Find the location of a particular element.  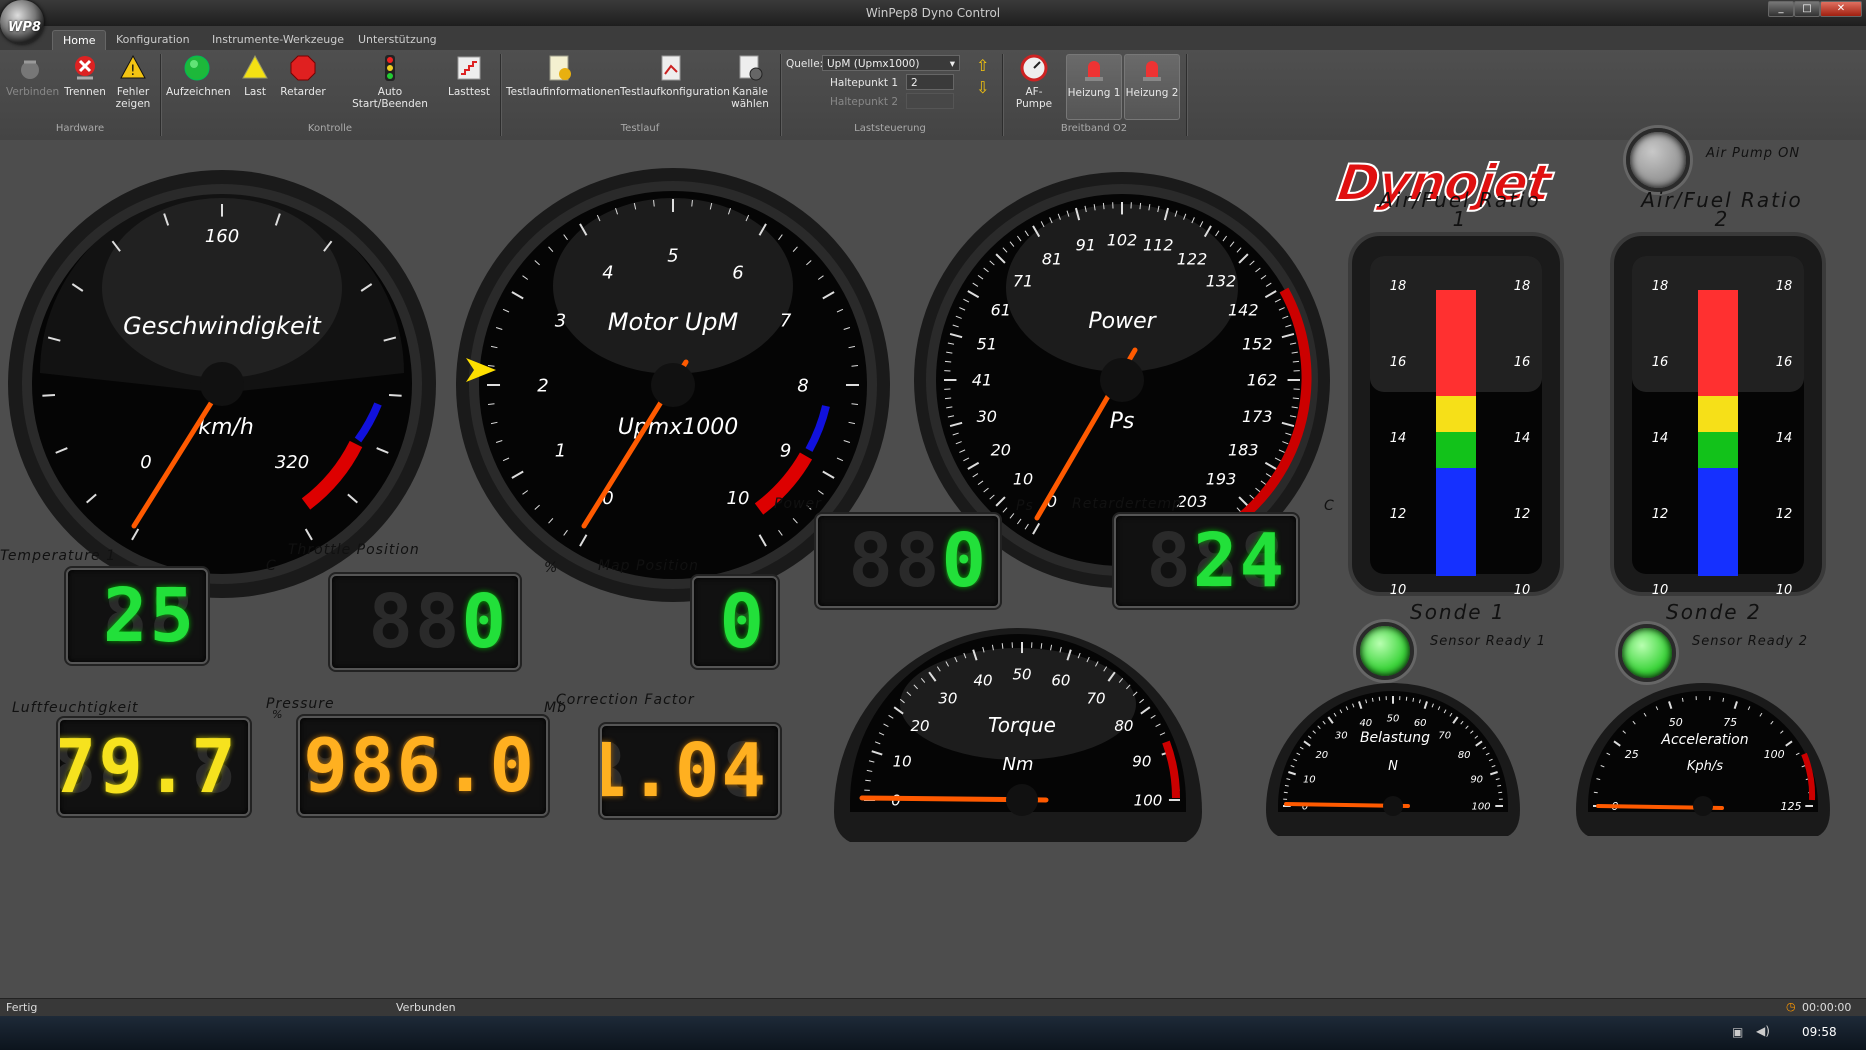

temperature-display: 88 25 is located at coordinates (137, 616).